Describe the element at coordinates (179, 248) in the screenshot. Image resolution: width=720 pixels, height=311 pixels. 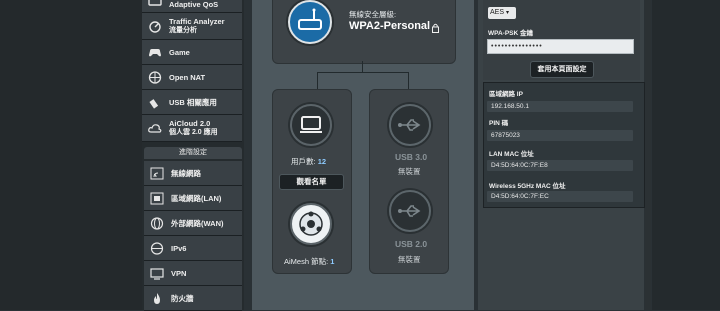
I see `sidebar-item-label: IPv6` at that location.